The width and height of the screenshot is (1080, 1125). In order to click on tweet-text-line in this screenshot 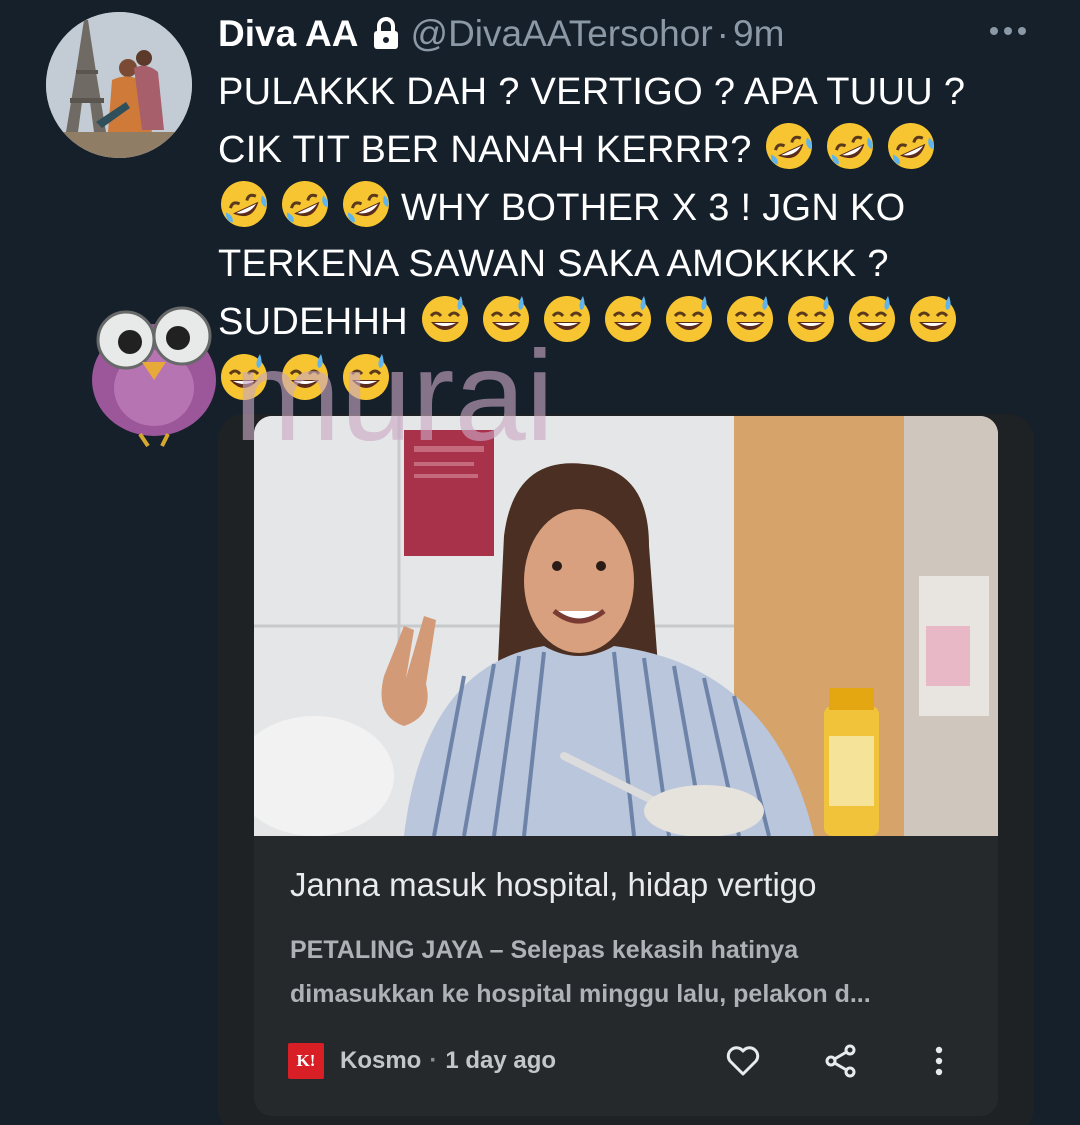, I will do `click(628, 379)`.